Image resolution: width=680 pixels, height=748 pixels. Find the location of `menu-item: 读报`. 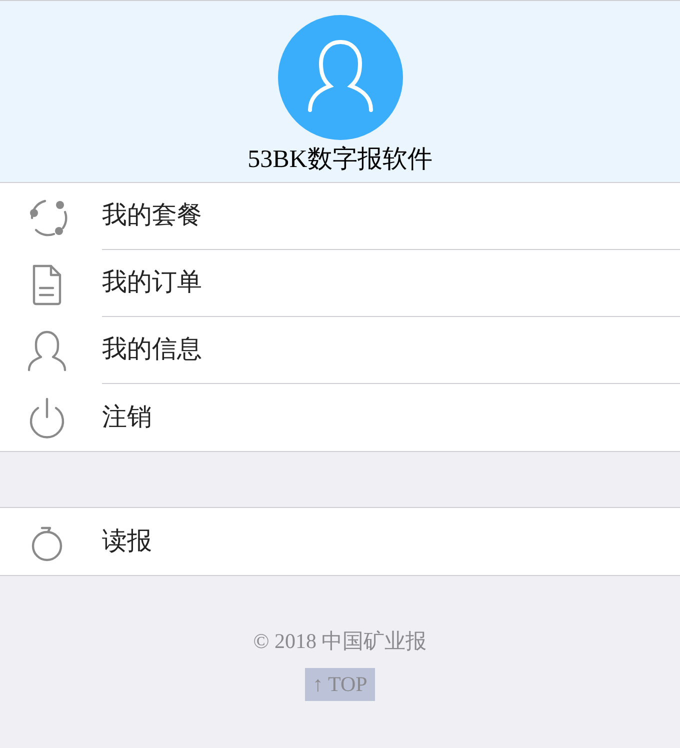

menu-item: 读报 is located at coordinates (127, 541).